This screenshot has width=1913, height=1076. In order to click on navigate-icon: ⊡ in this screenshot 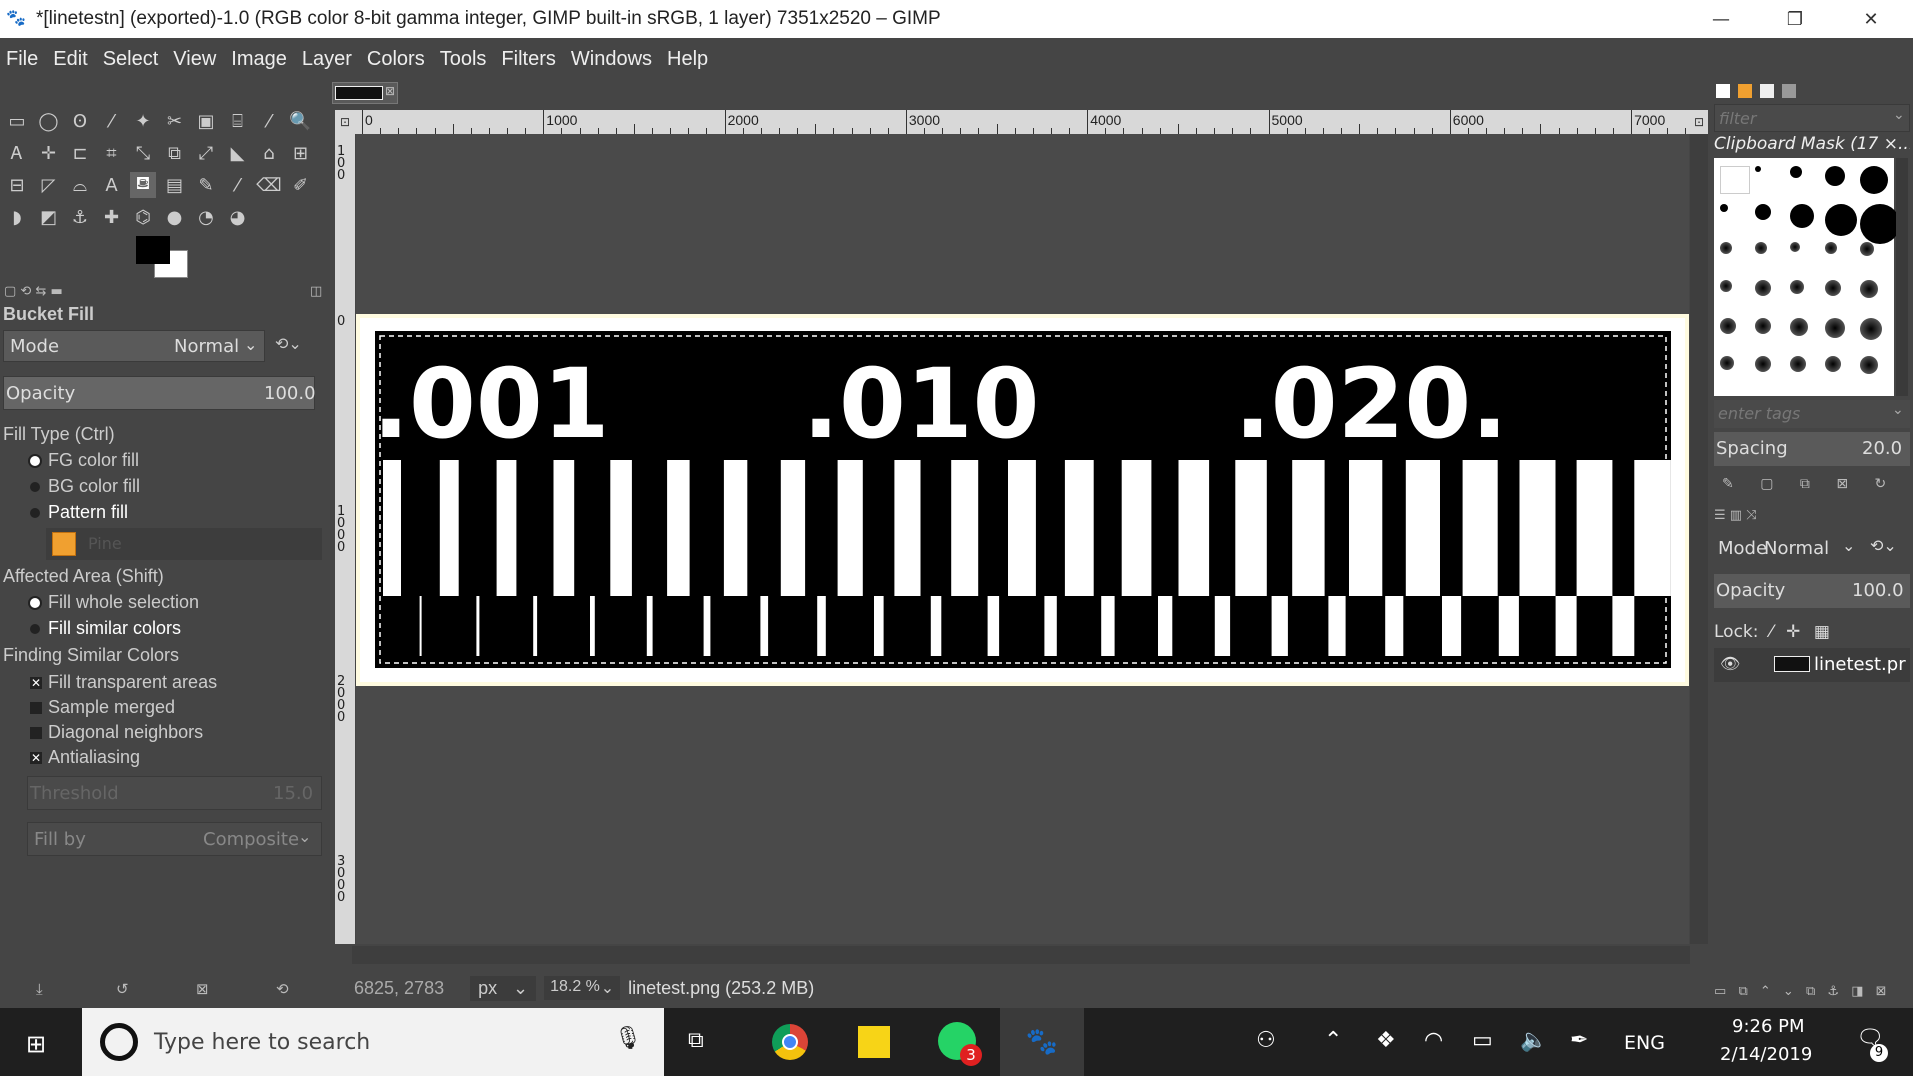, I will do `click(1699, 122)`.